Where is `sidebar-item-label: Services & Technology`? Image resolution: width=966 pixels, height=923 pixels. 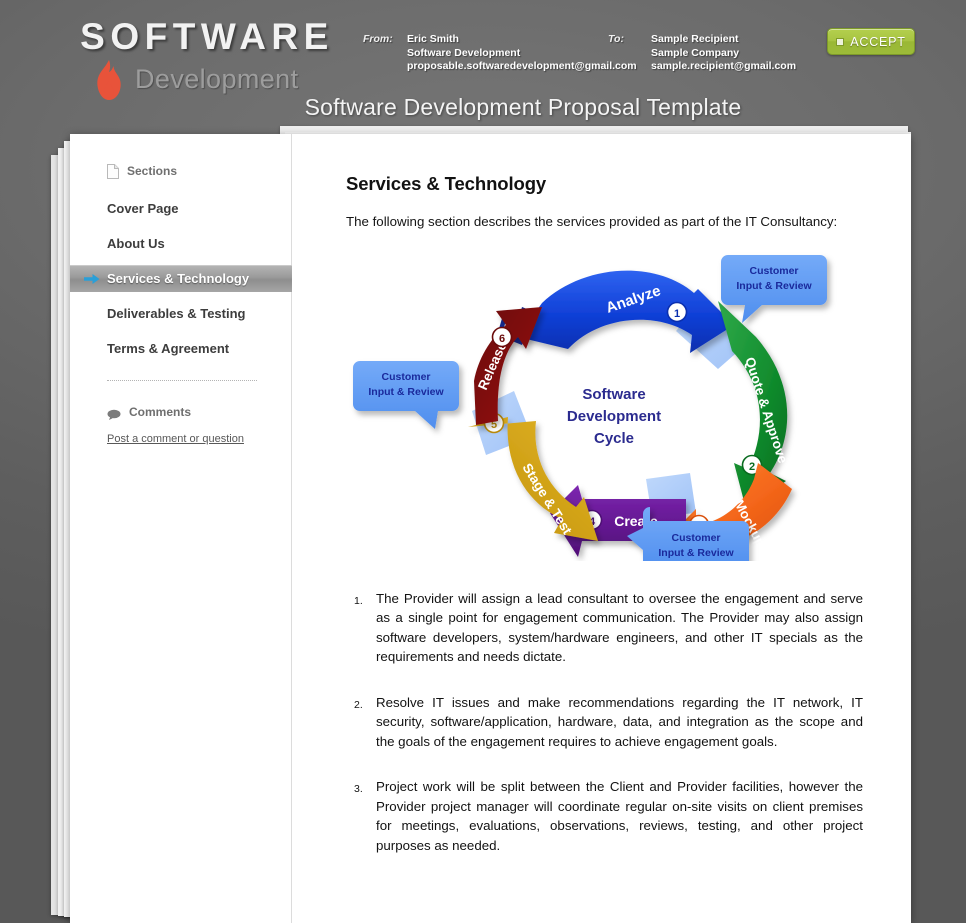 sidebar-item-label: Services & Technology is located at coordinates (178, 278).